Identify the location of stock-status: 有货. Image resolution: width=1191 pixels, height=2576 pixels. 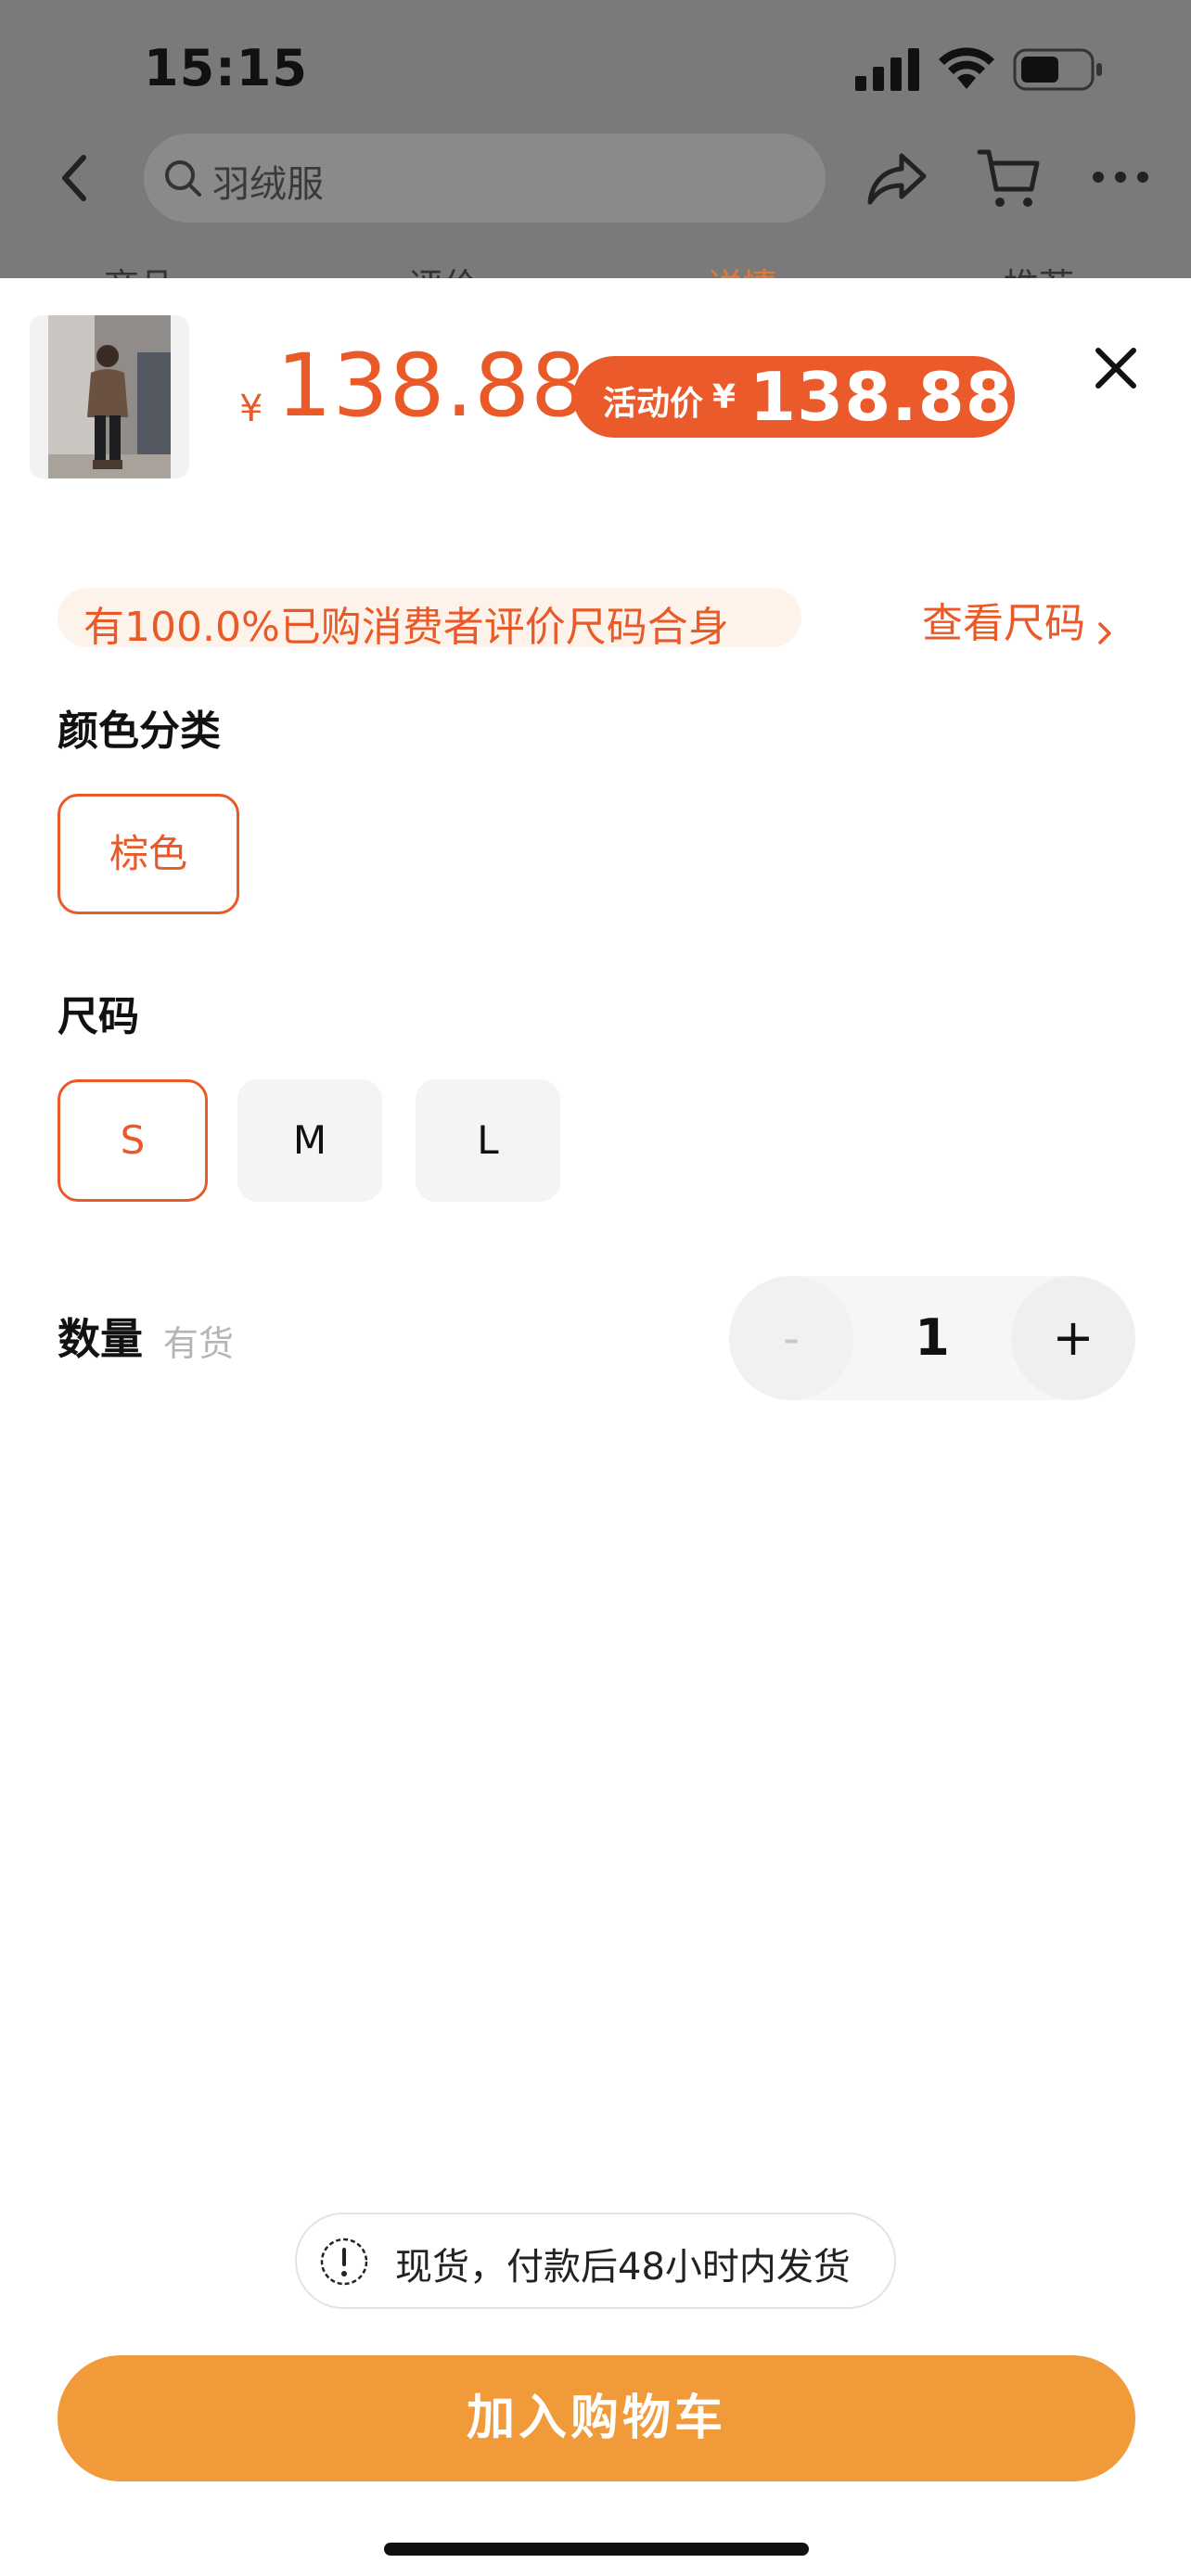
(199, 1344).